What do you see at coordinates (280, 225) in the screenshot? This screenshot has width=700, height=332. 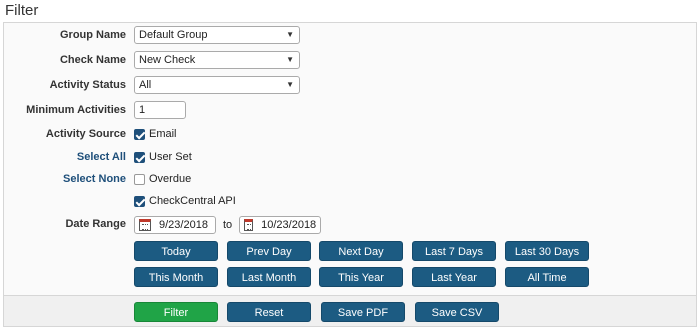 I see `date-to-input: 10/23/2018` at bounding box center [280, 225].